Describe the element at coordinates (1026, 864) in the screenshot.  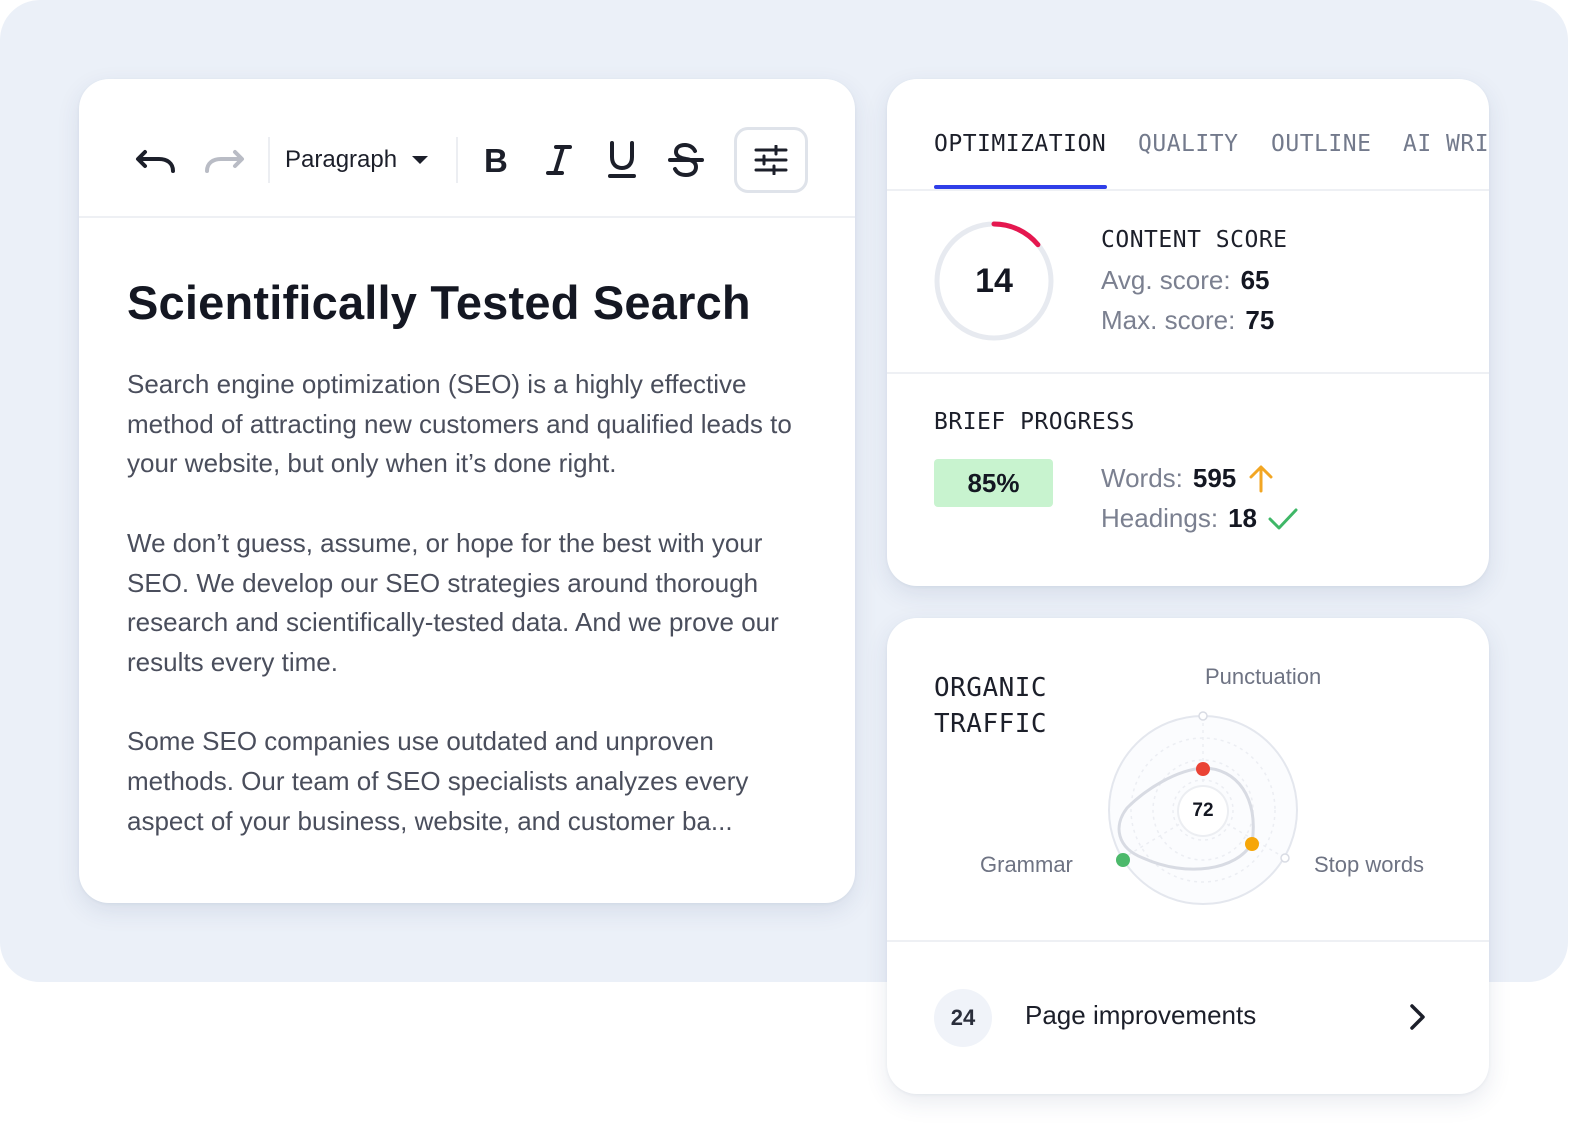
I see `axis-label-grammar: Grammar` at that location.